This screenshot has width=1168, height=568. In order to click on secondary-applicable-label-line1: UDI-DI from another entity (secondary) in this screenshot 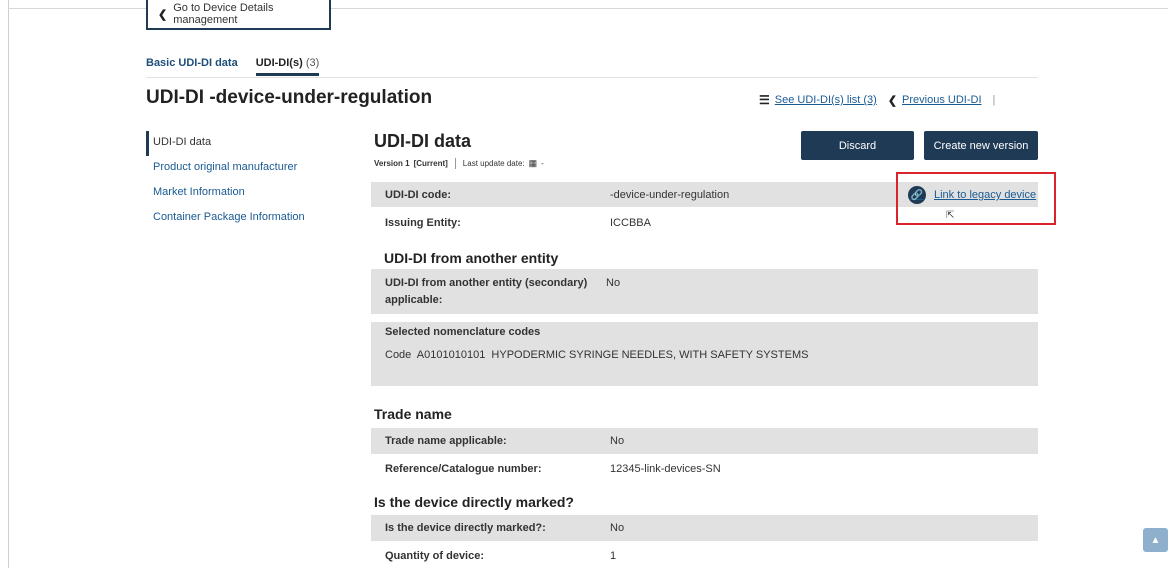, I will do `click(486, 283)`.